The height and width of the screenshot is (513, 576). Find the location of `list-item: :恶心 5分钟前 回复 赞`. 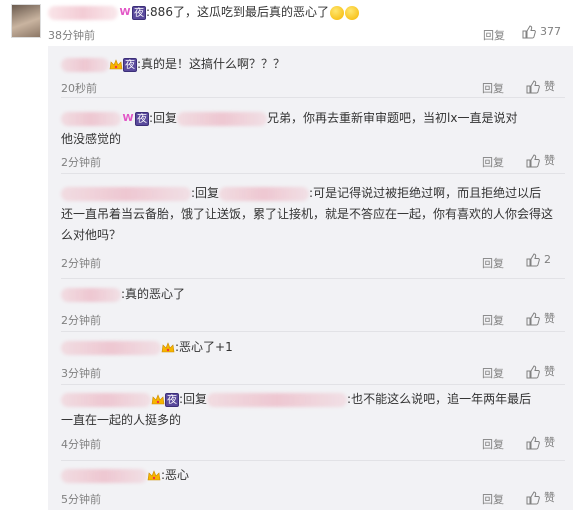

list-item: :恶心 5分钟前 回复 赞 is located at coordinates (310, 485).